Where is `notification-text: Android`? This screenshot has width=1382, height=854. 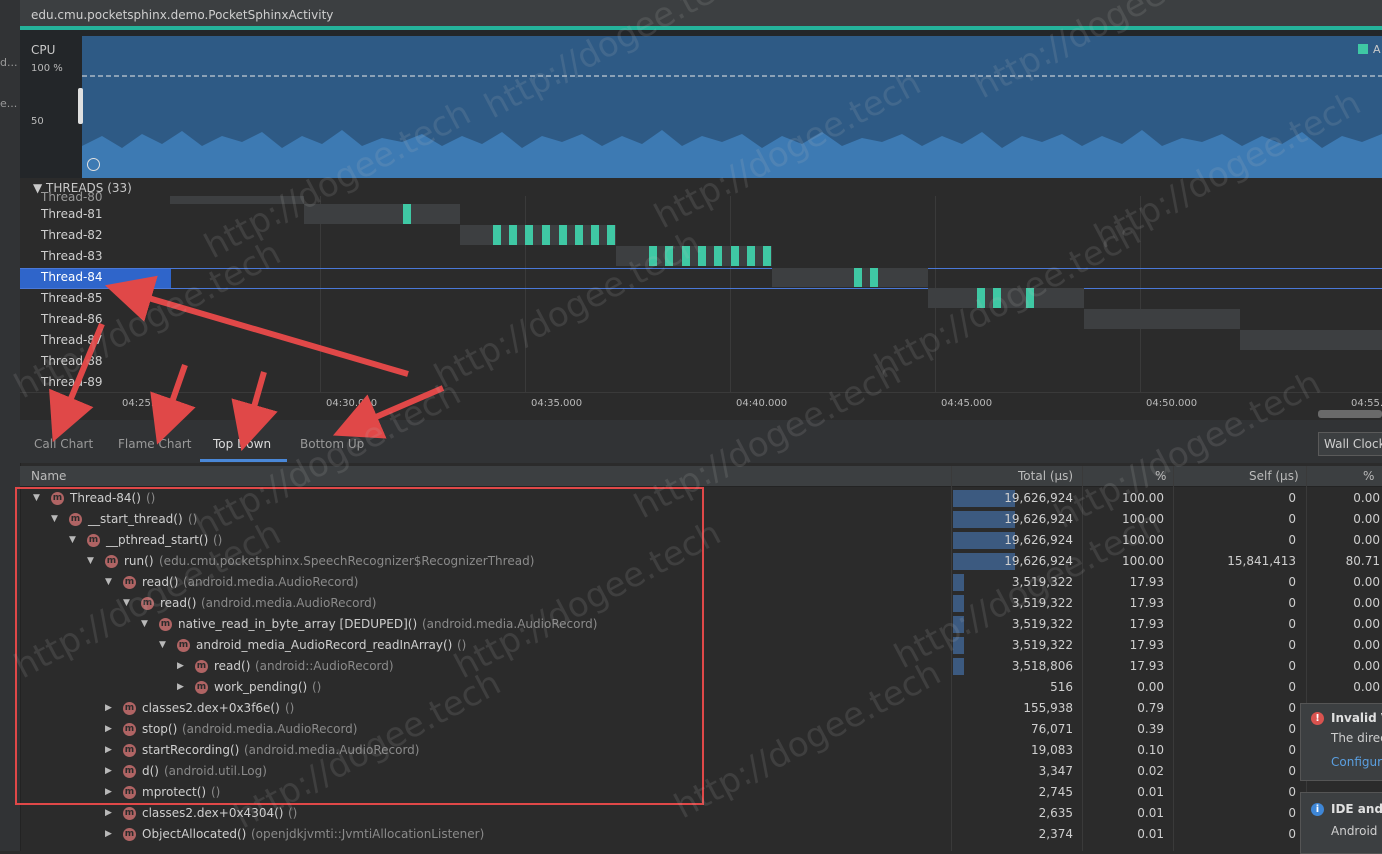
notification-text: Android is located at coordinates (1354, 831).